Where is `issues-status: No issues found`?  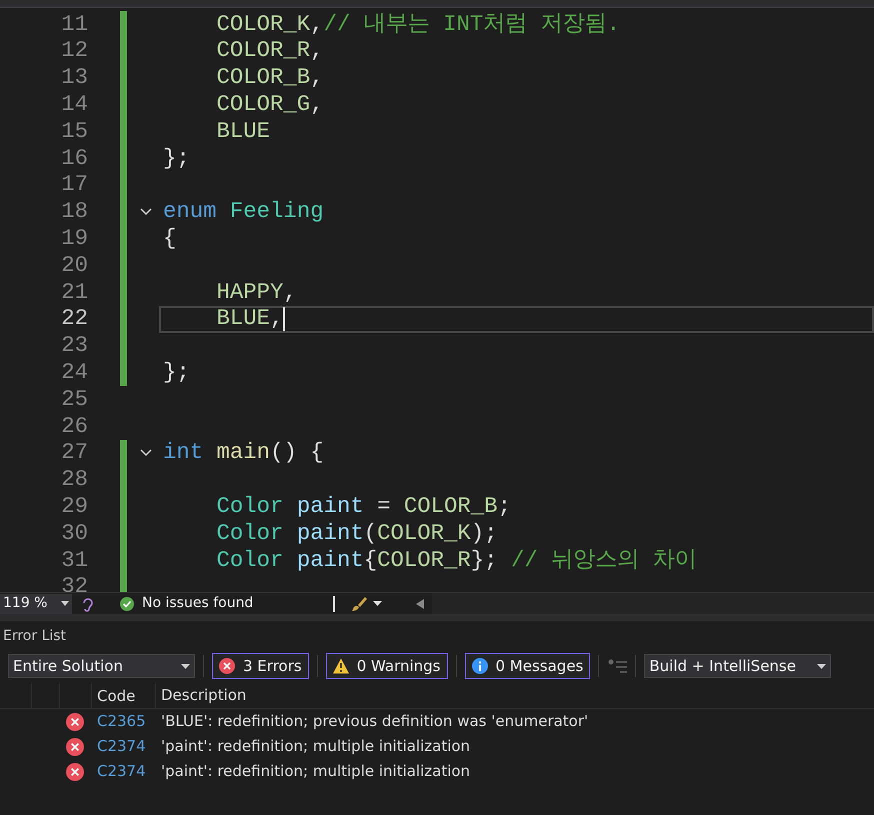
issues-status: No issues found is located at coordinates (198, 603).